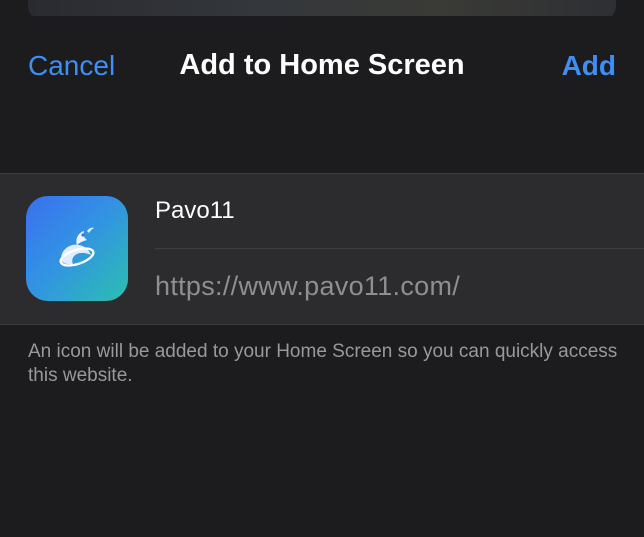 The image size is (644, 537). I want to click on pavo11-app-icon, so click(77, 248).